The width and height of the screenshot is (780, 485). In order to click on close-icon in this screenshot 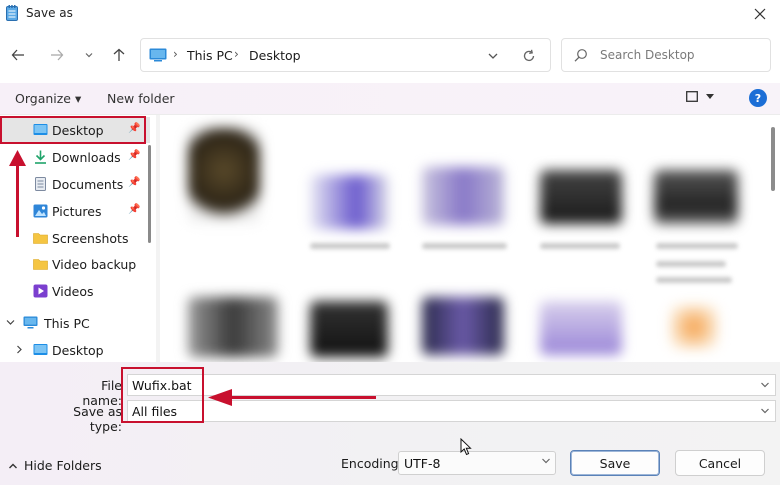, I will do `click(760, 14)`.